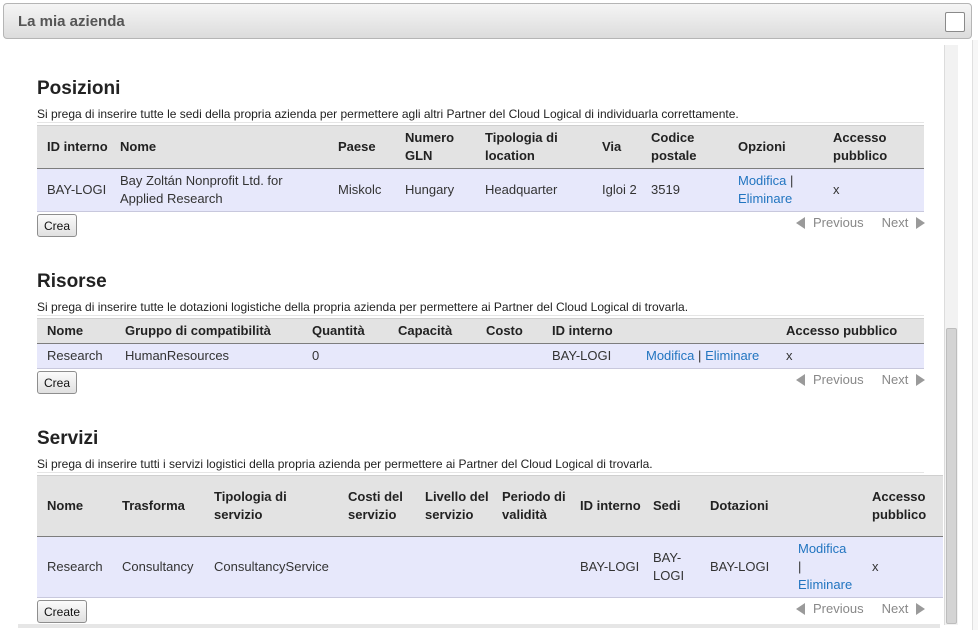 The image size is (978, 630). Describe the element at coordinates (951, 476) in the screenshot. I see `scrollbar-thumb` at that location.